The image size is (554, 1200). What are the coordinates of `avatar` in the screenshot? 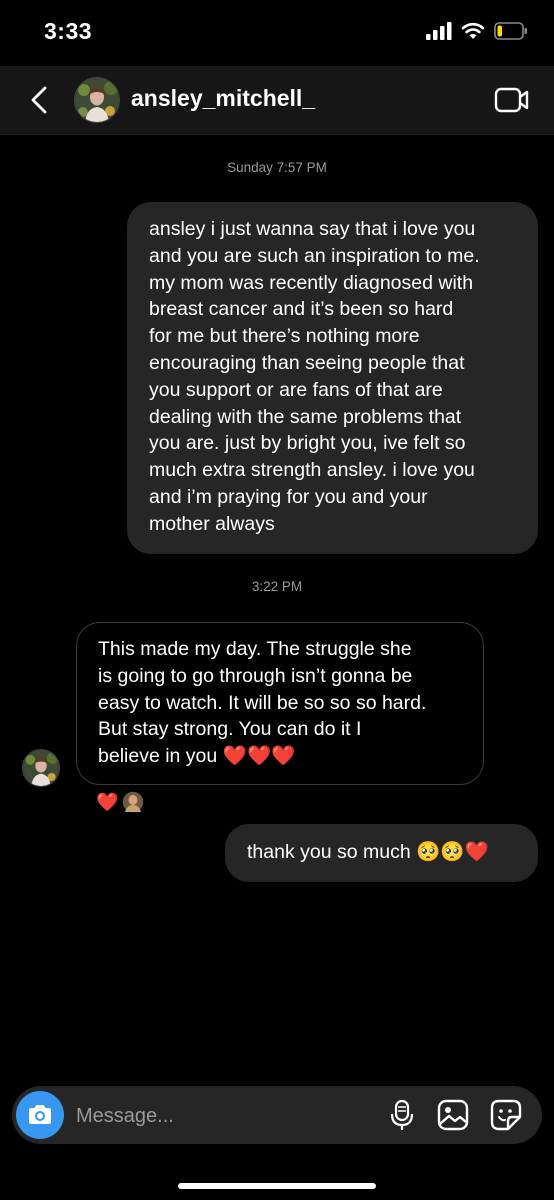 It's located at (97, 100).